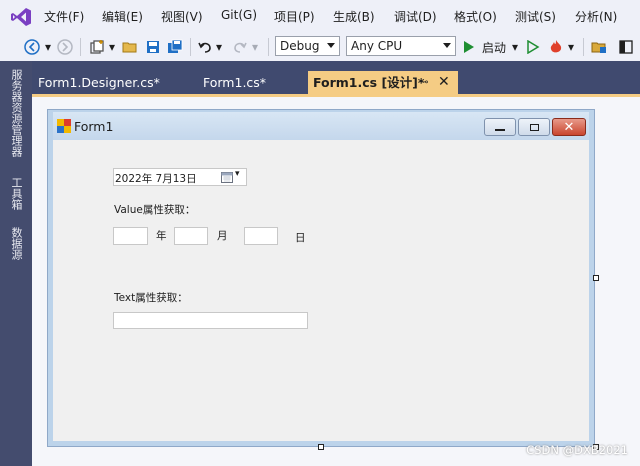 This screenshot has height=466, width=640. What do you see at coordinates (16, 113) in the screenshot?
I see `server-explorer-tab: 服务器资源管理器` at bounding box center [16, 113].